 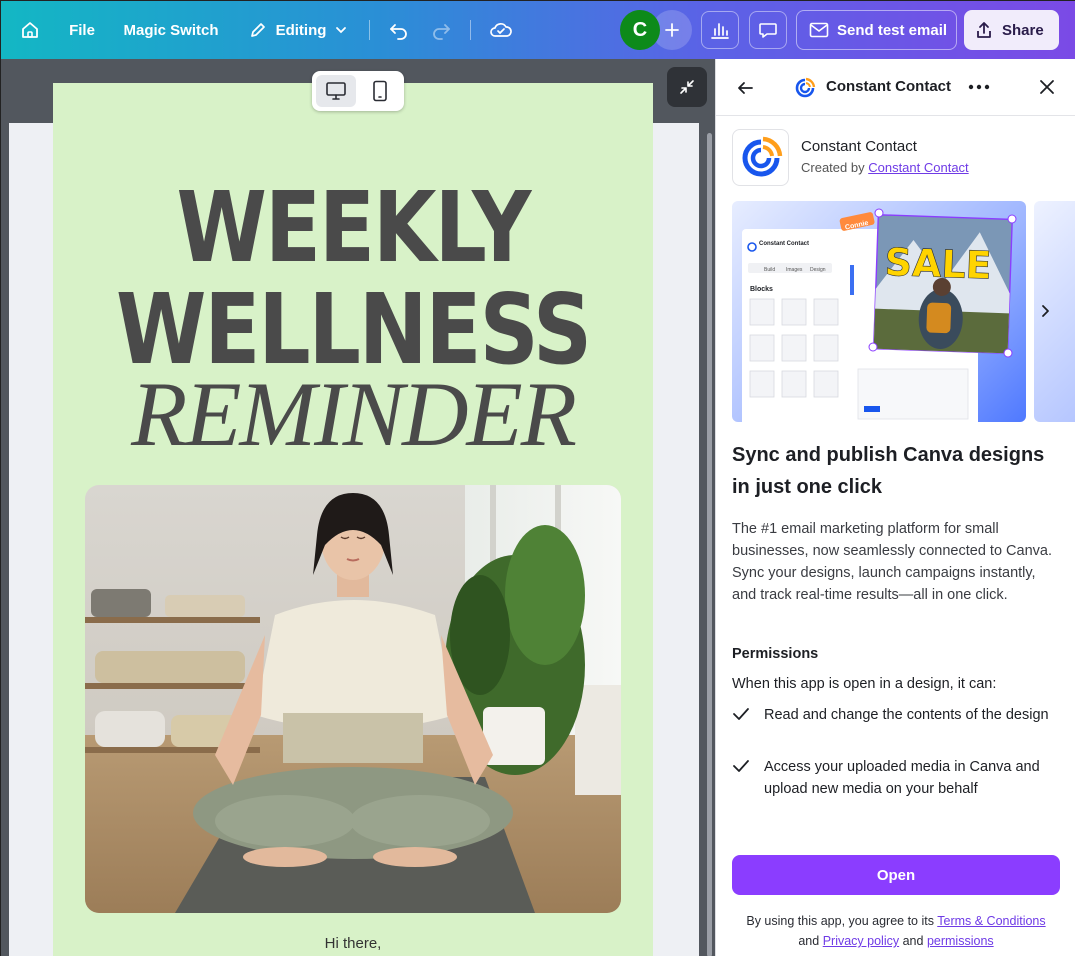 I want to click on more-options-button, so click(x=979, y=87).